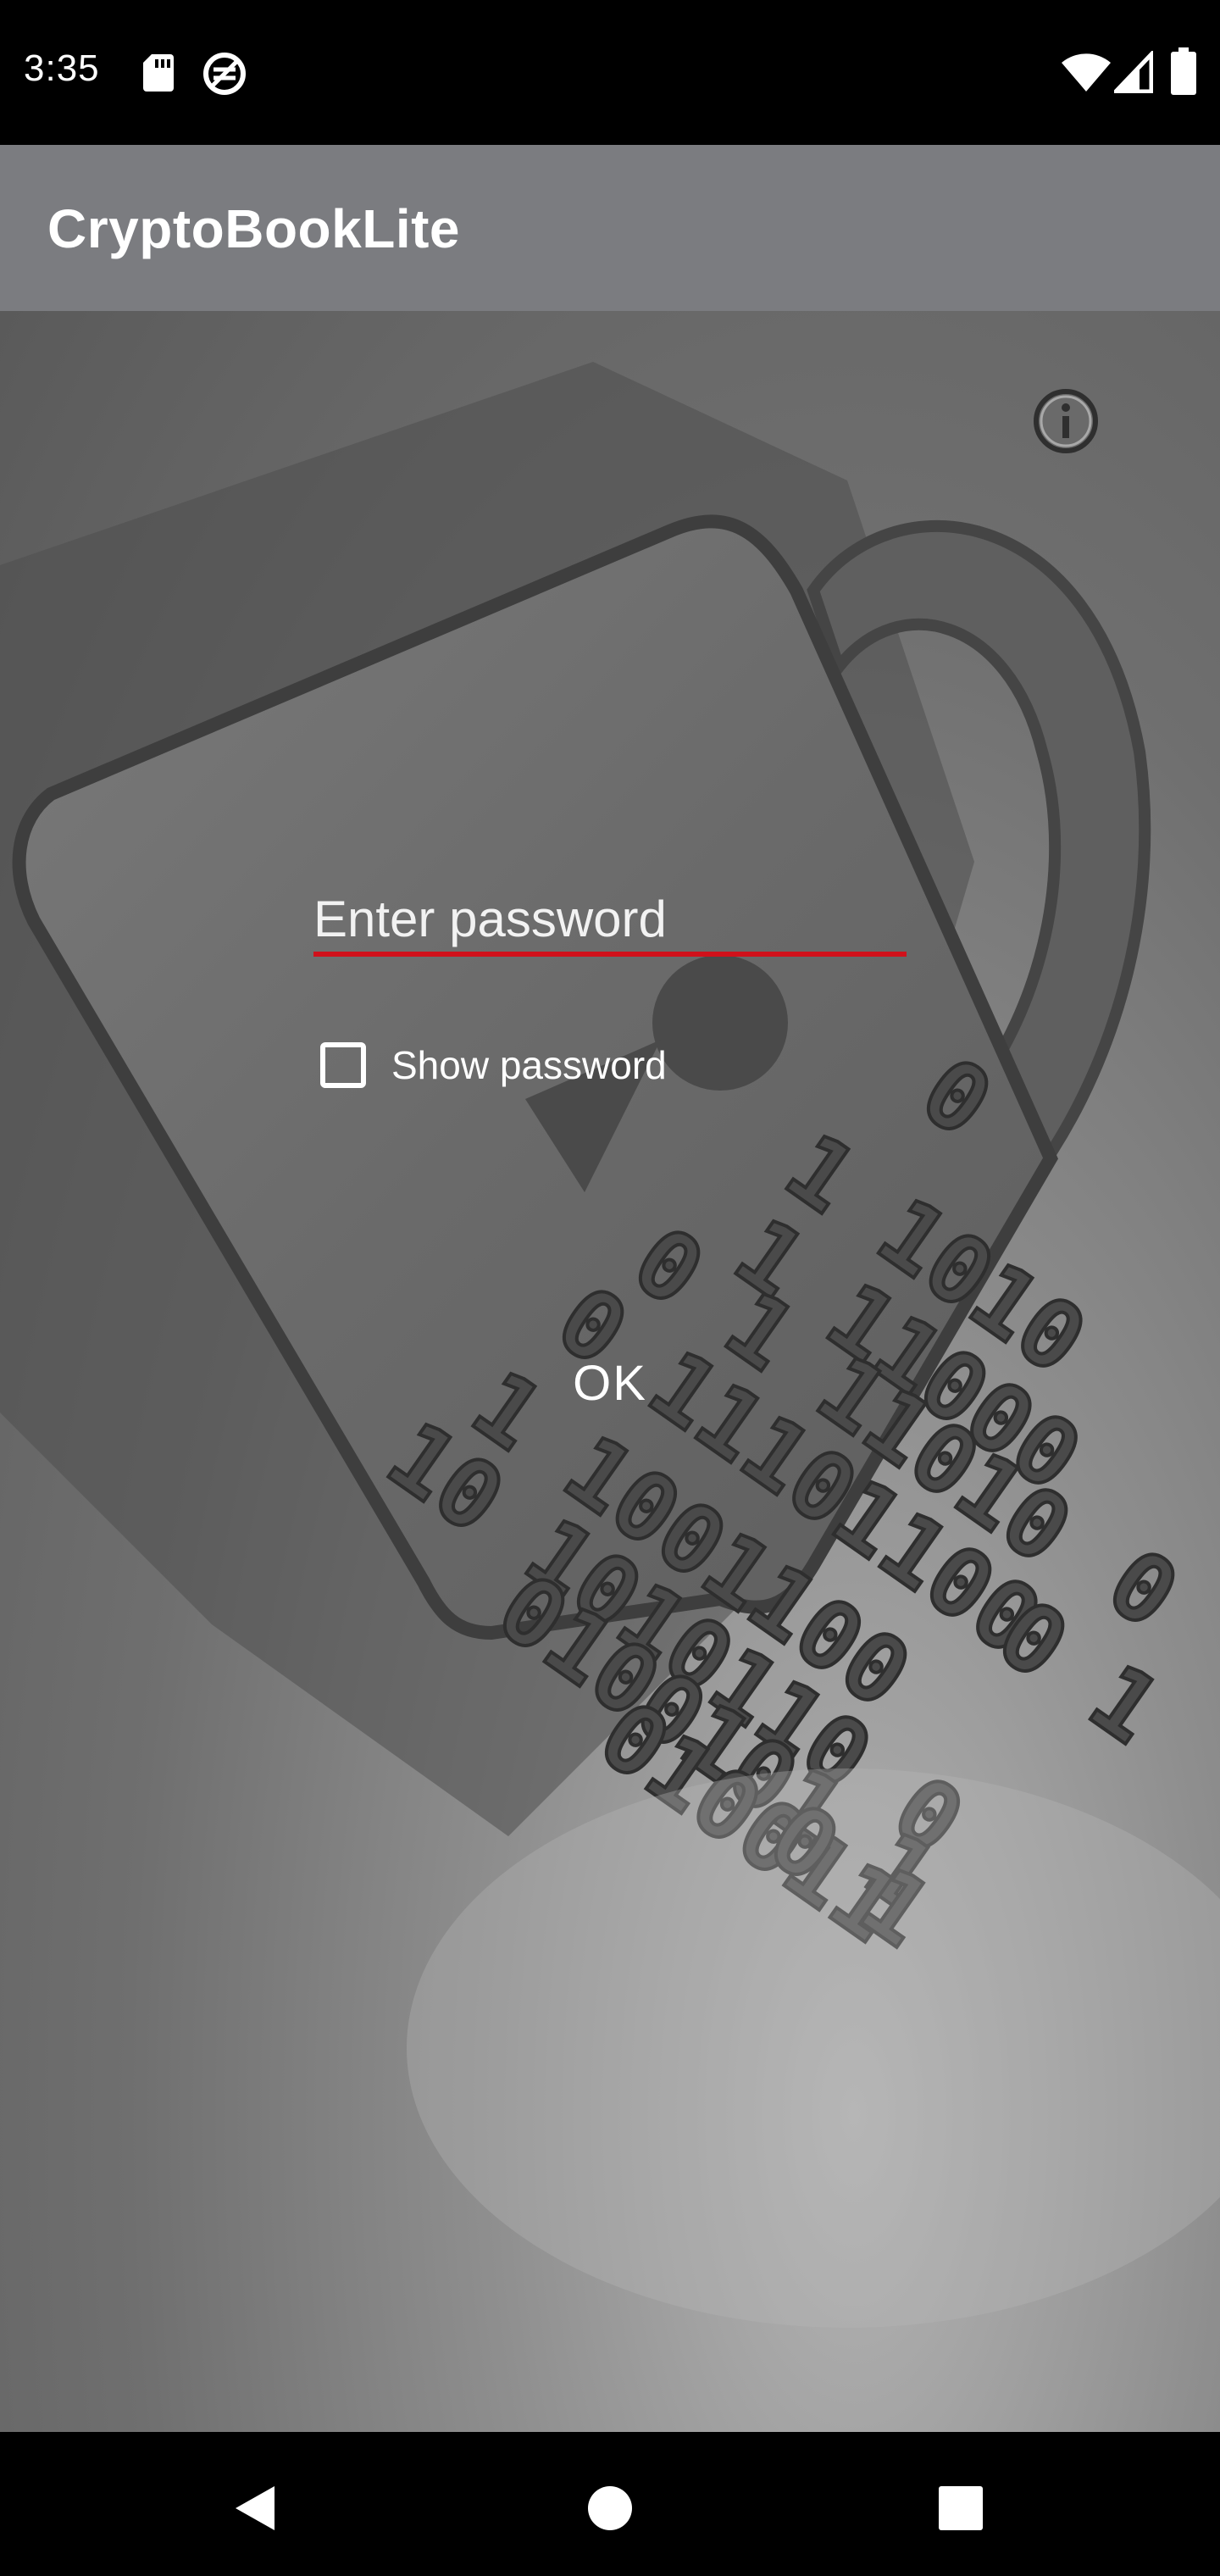 This screenshot has width=1220, height=2576. What do you see at coordinates (610, 921) in the screenshot?
I see `password-input` at bounding box center [610, 921].